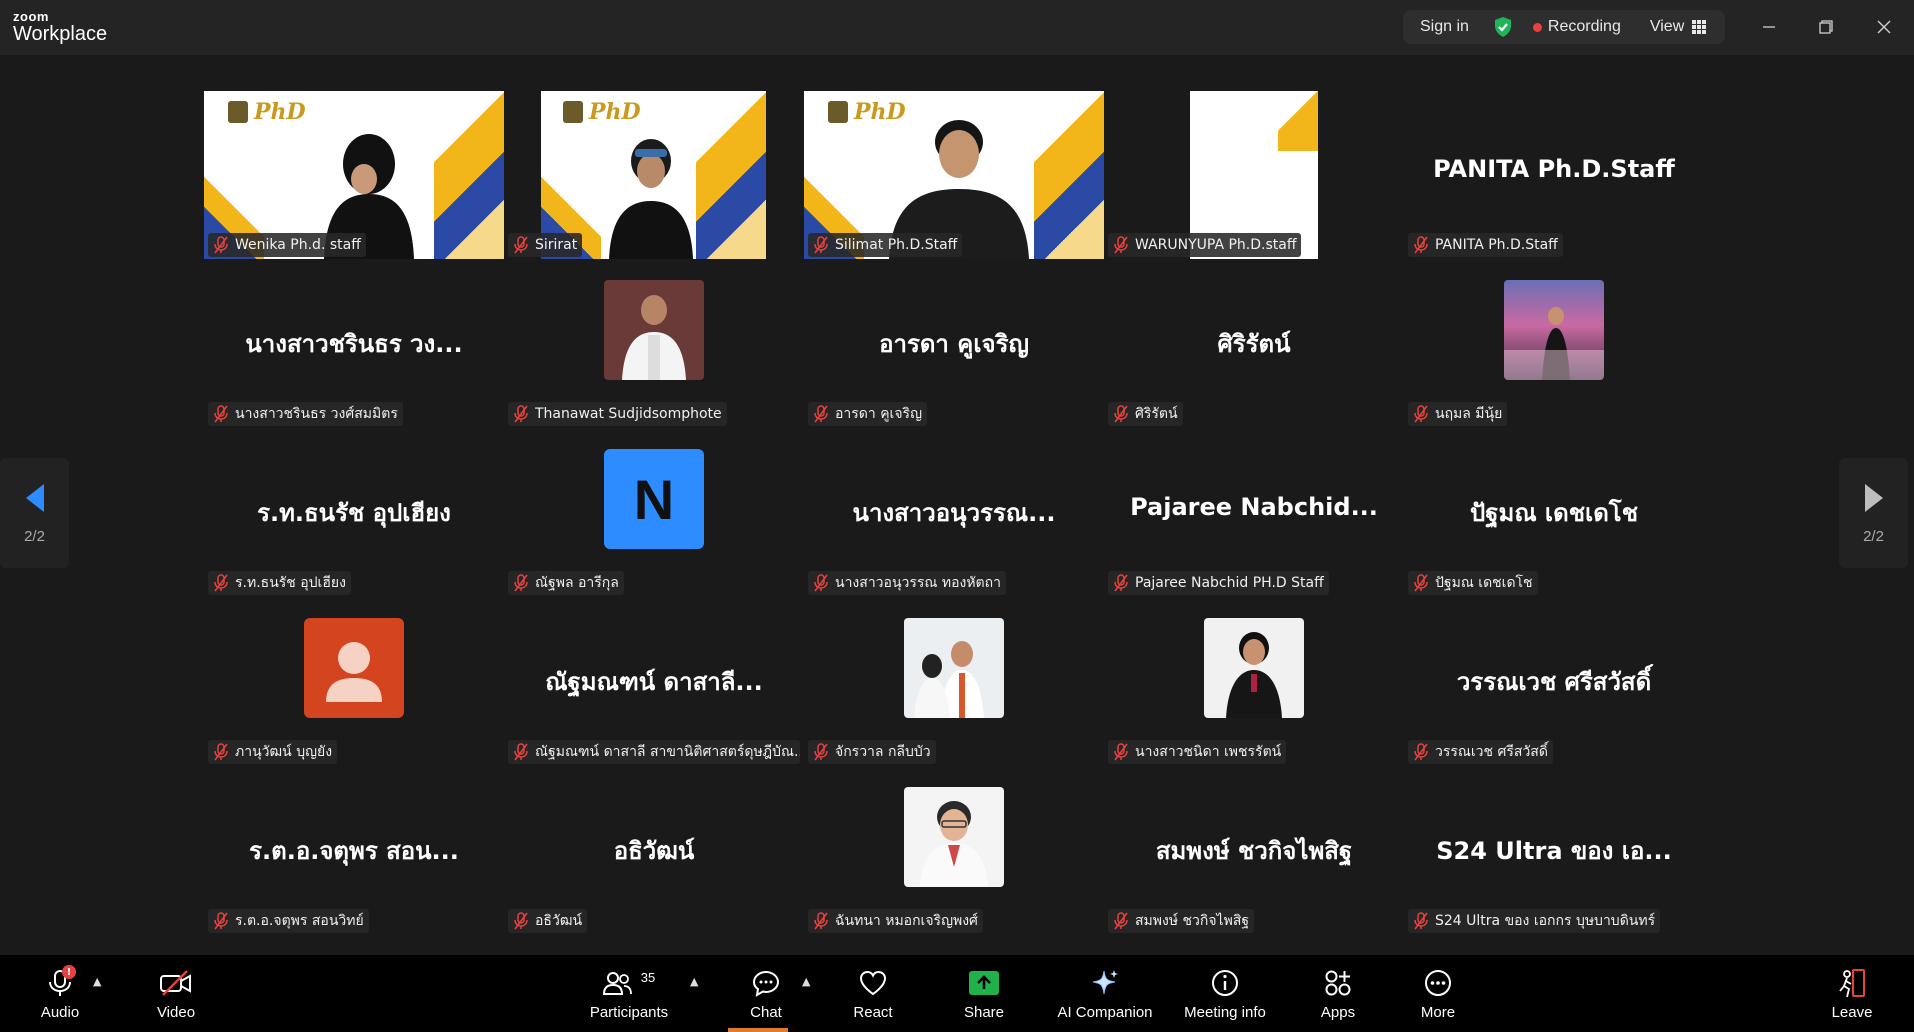 Image resolution: width=1914 pixels, height=1032 pixels. I want to click on participant-name-label: จักรวาล กลีบบัว, so click(872, 752).